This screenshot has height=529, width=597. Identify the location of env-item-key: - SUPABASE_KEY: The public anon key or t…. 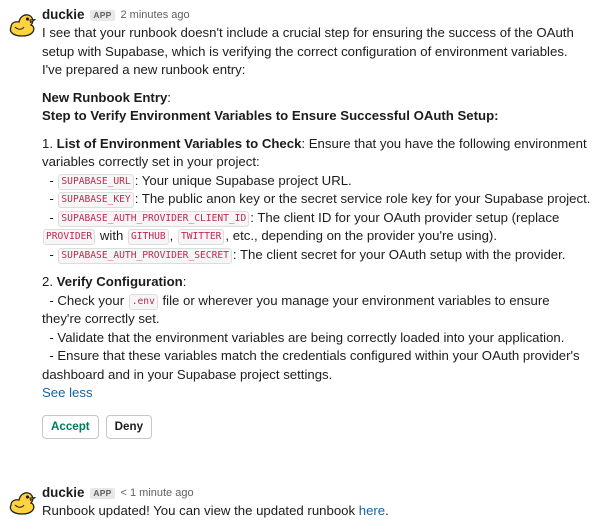
(320, 199).